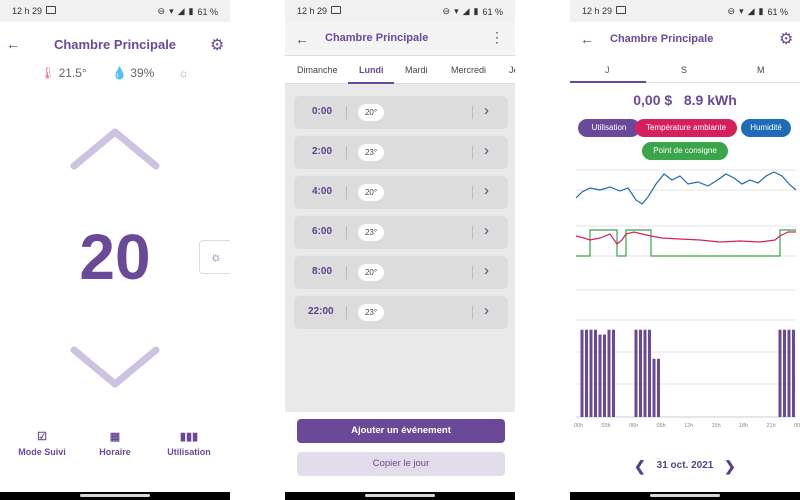 Image resolution: width=800 pixels, height=500 pixels. What do you see at coordinates (512, 70) in the screenshot?
I see `tab-jeudi: Je` at bounding box center [512, 70].